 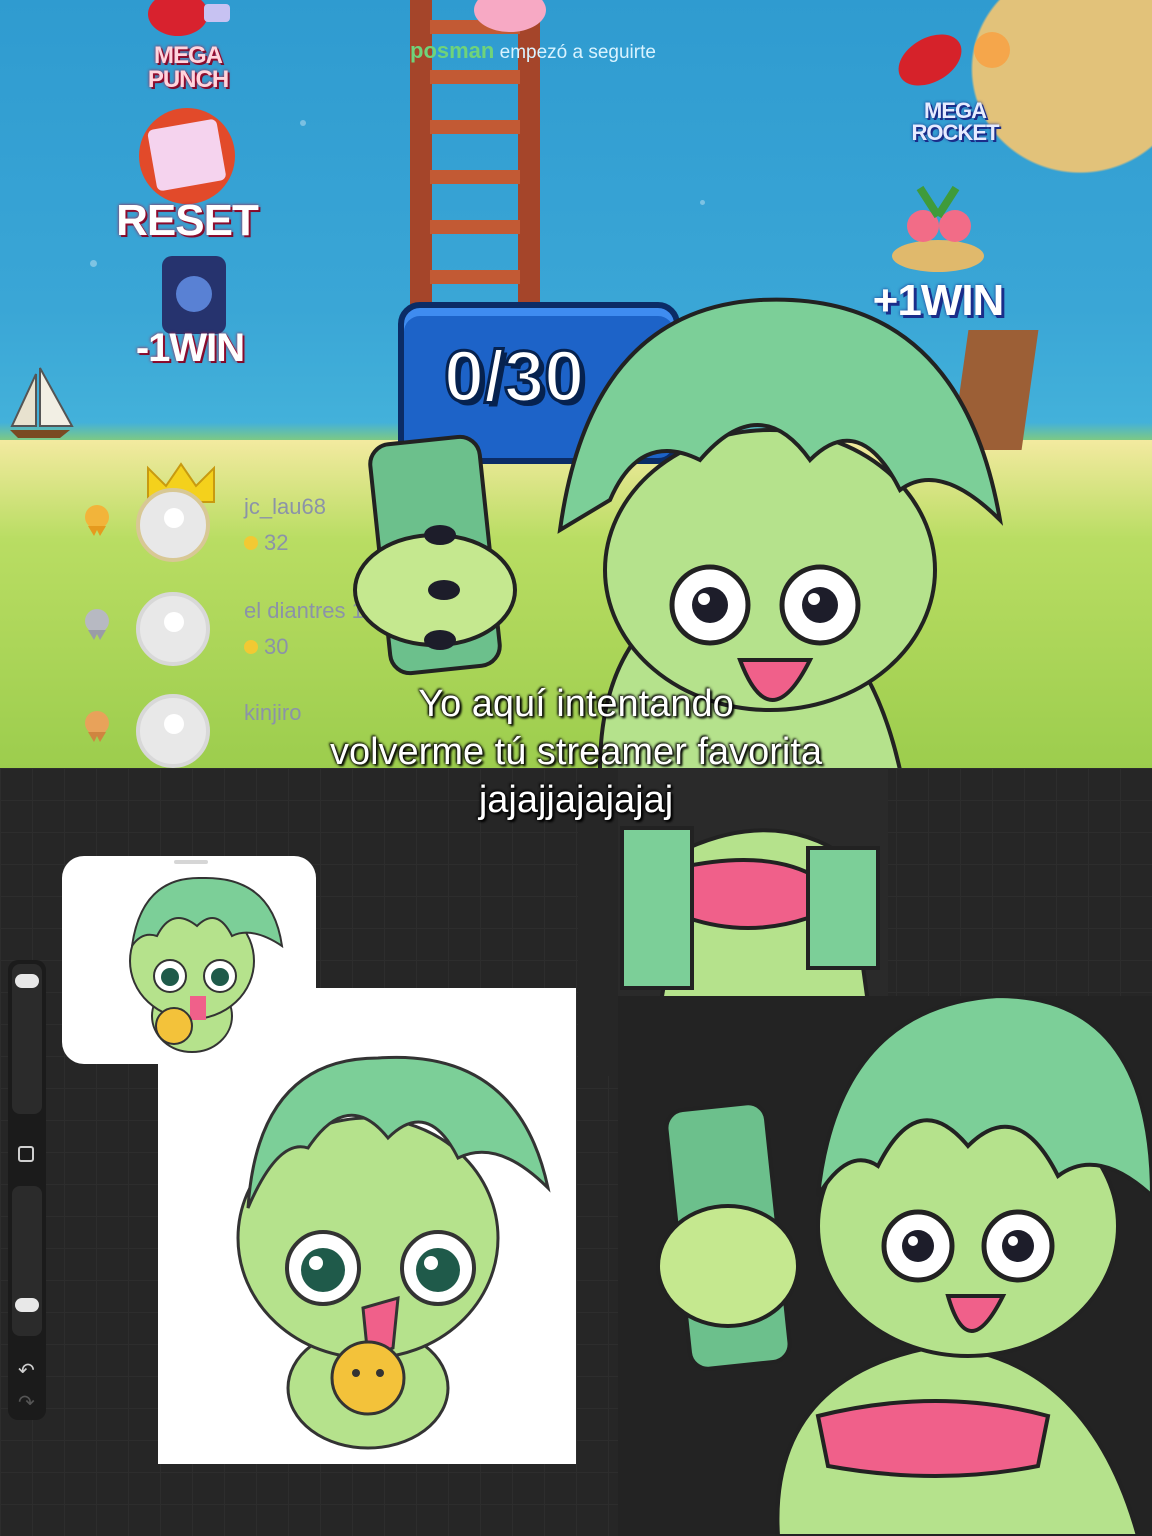 What do you see at coordinates (206, 964) in the screenshot?
I see `chibi-reference-thumbnail` at bounding box center [206, 964].